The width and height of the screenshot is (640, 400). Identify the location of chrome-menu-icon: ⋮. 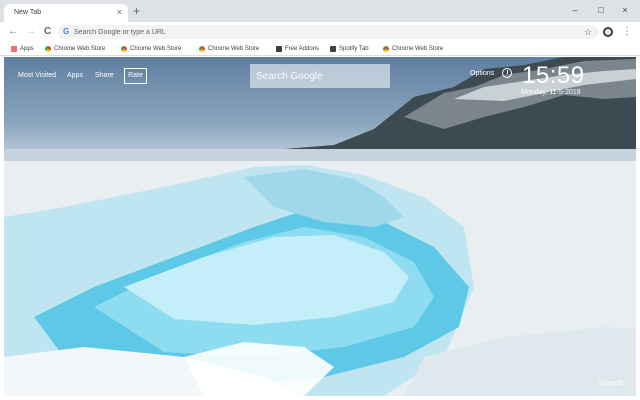
(627, 32).